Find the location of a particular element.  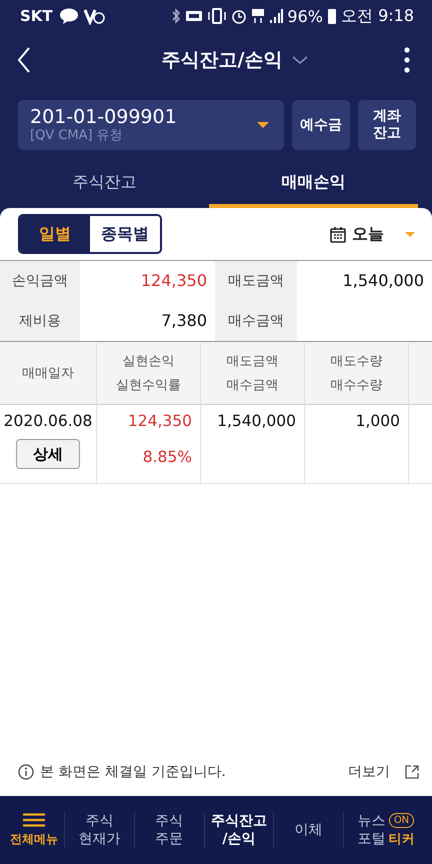

column-header: 매도금액 is located at coordinates (252, 361).